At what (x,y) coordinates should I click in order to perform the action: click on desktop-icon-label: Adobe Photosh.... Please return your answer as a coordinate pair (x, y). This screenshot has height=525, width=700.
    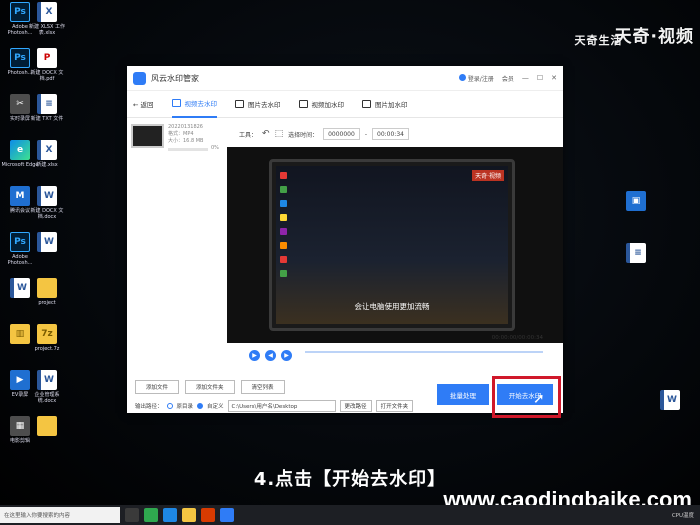
    Looking at the image, I should click on (20, 260).